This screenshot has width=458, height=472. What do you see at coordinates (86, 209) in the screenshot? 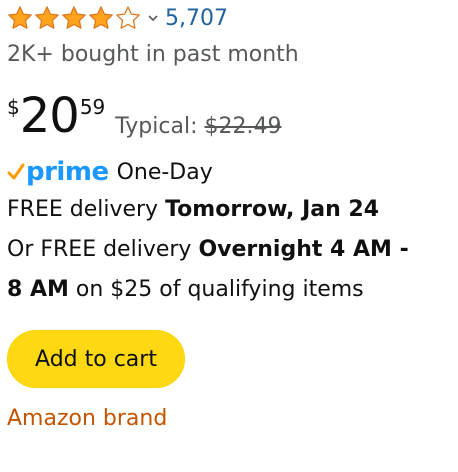
I see `delivery-prefix: FREE delivery` at bounding box center [86, 209].